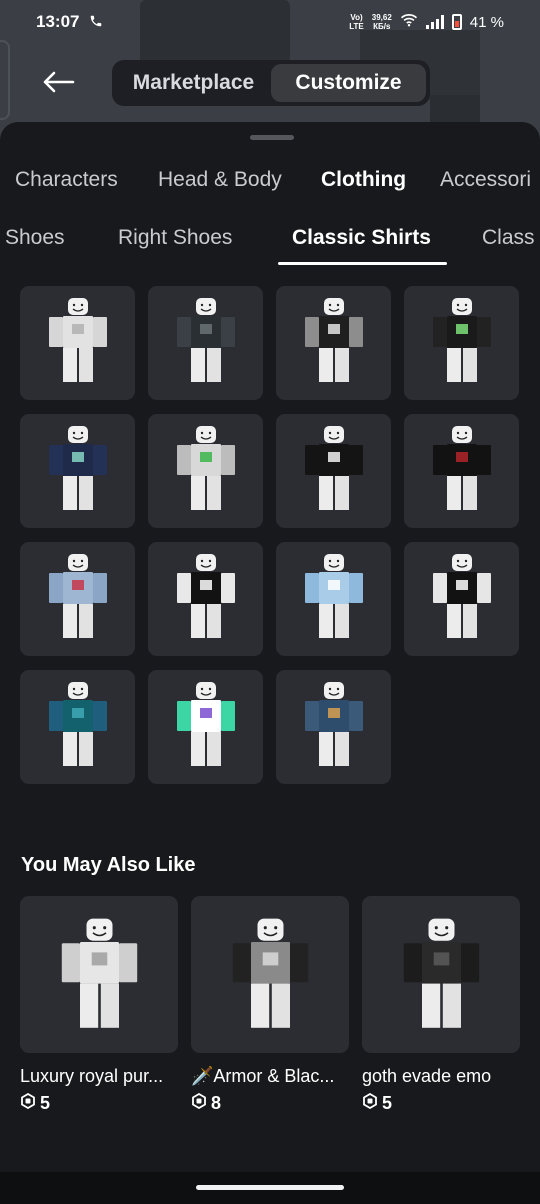 The width and height of the screenshot is (540, 1204). I want to click on tab-characters: Characters, so click(66, 180).